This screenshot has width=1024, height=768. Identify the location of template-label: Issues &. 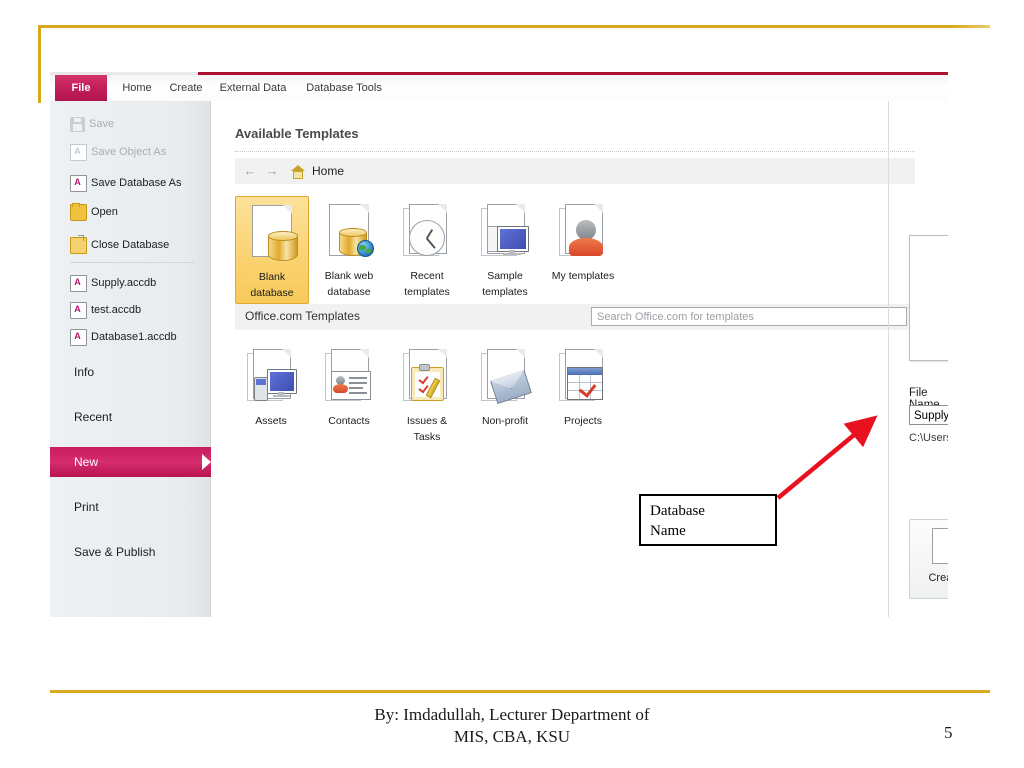
(427, 421).